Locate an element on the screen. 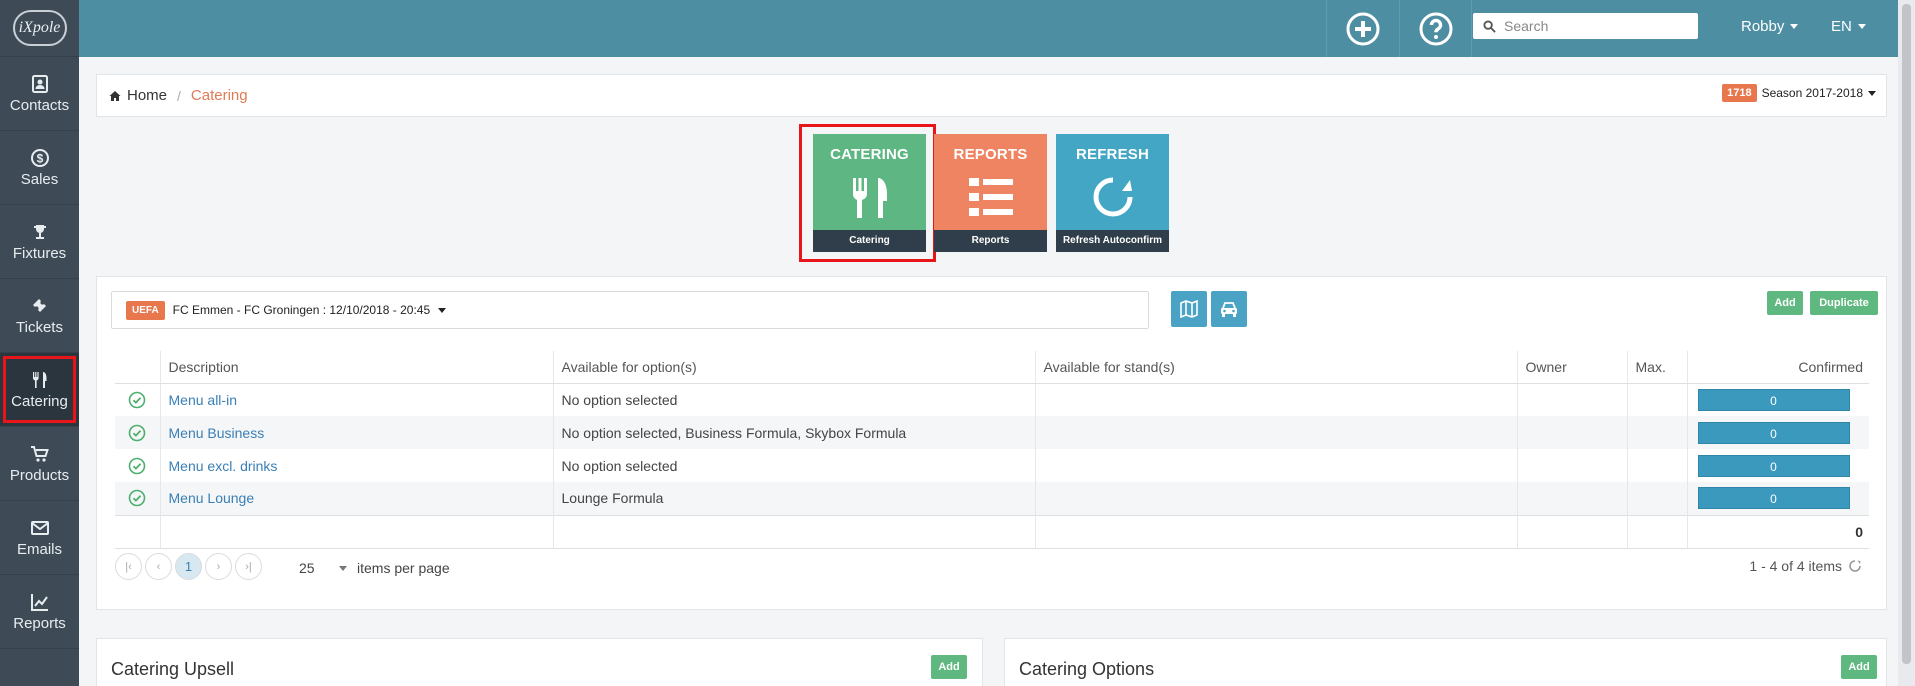  cutlery-icon is located at coordinates (39, 379).